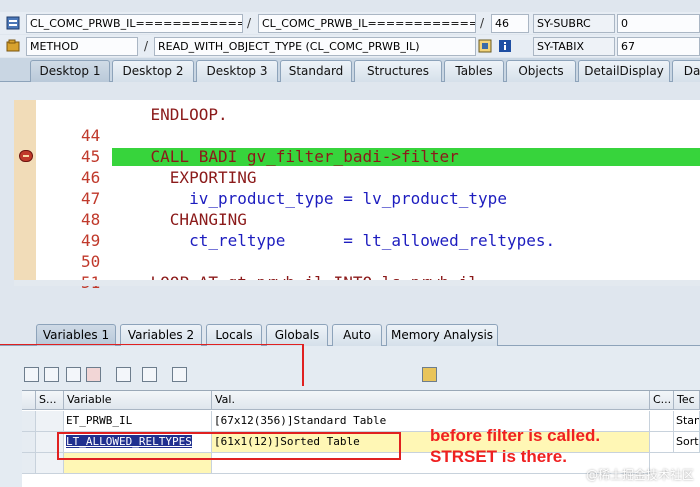 The width and height of the screenshot is (700, 487). I want to click on column-header-tec: Tec, so click(687, 400).